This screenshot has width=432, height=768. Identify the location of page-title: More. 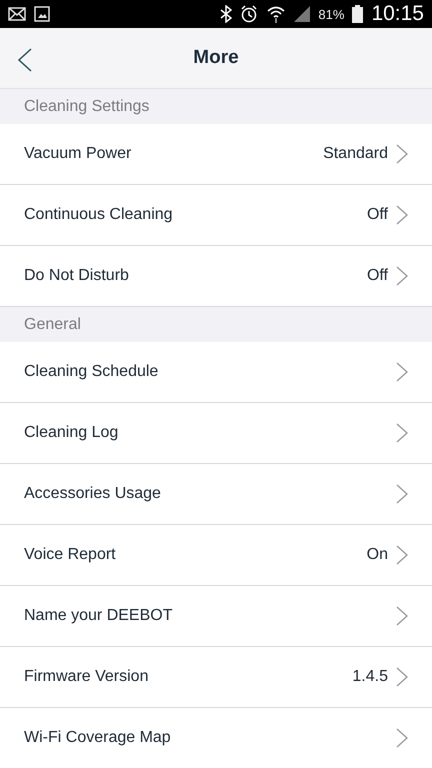
(216, 58).